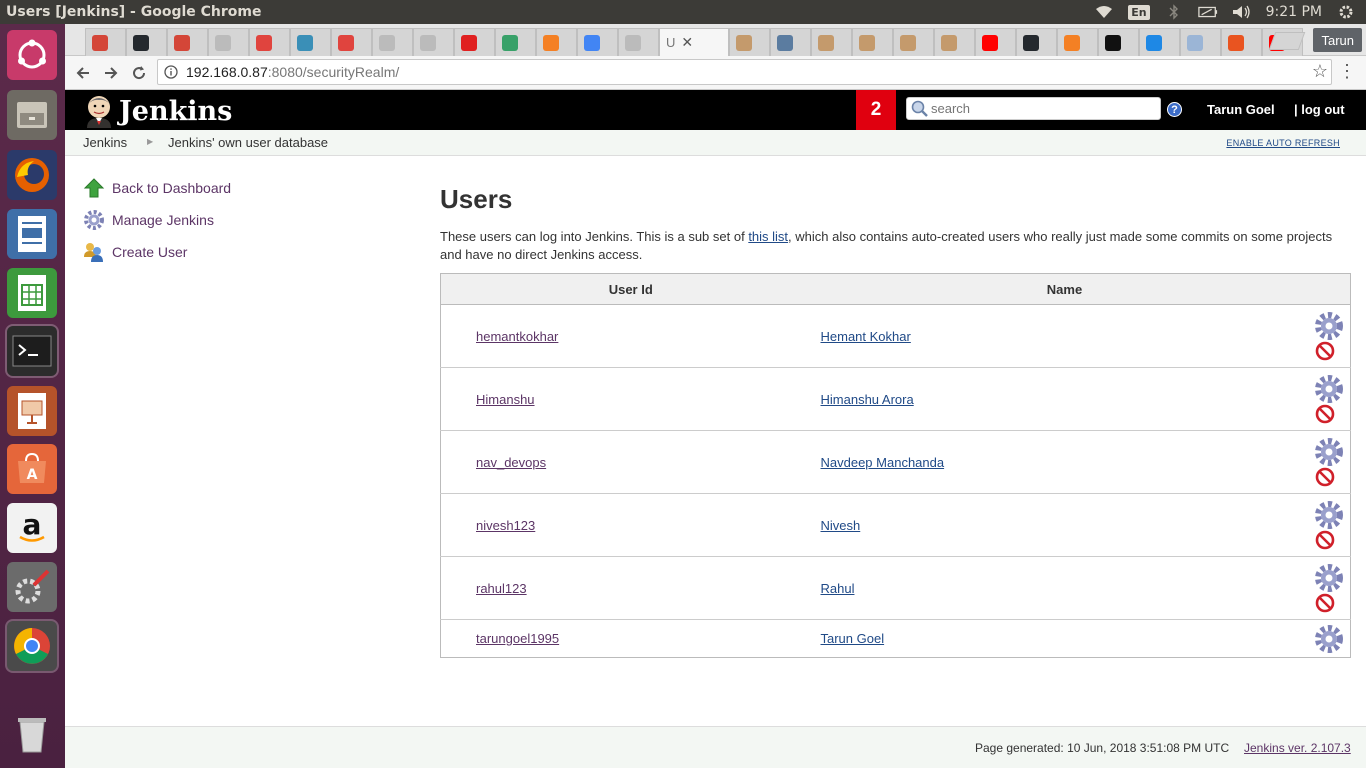 The image size is (1366, 768). I want to click on user-name-link: Rahul, so click(838, 588).